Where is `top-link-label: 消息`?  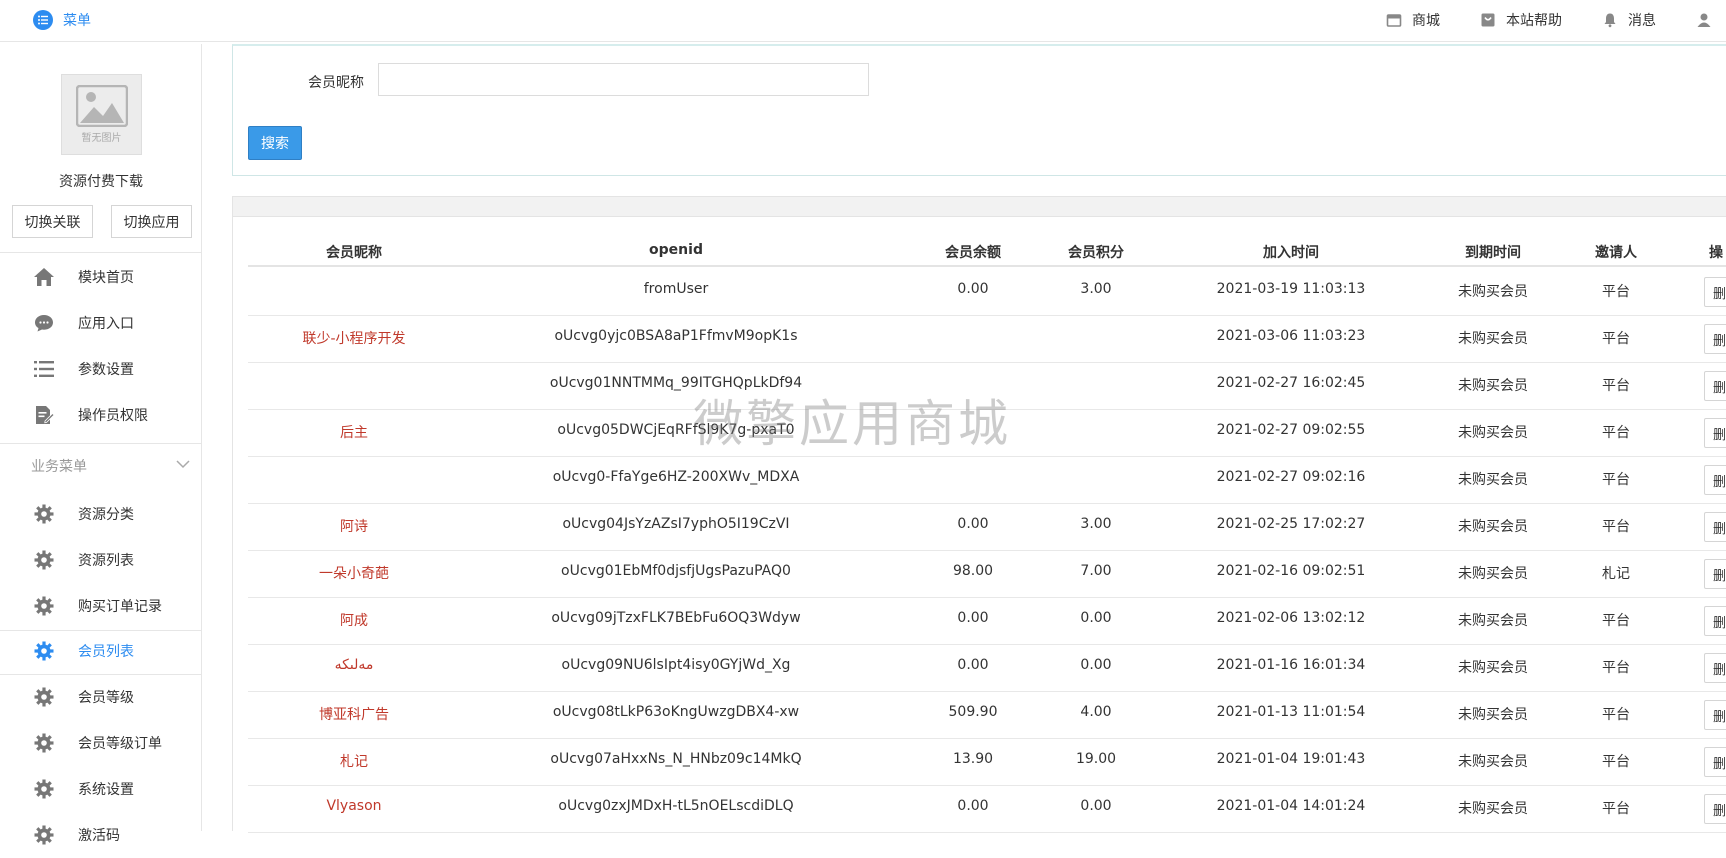 top-link-label: 消息 is located at coordinates (1642, 21).